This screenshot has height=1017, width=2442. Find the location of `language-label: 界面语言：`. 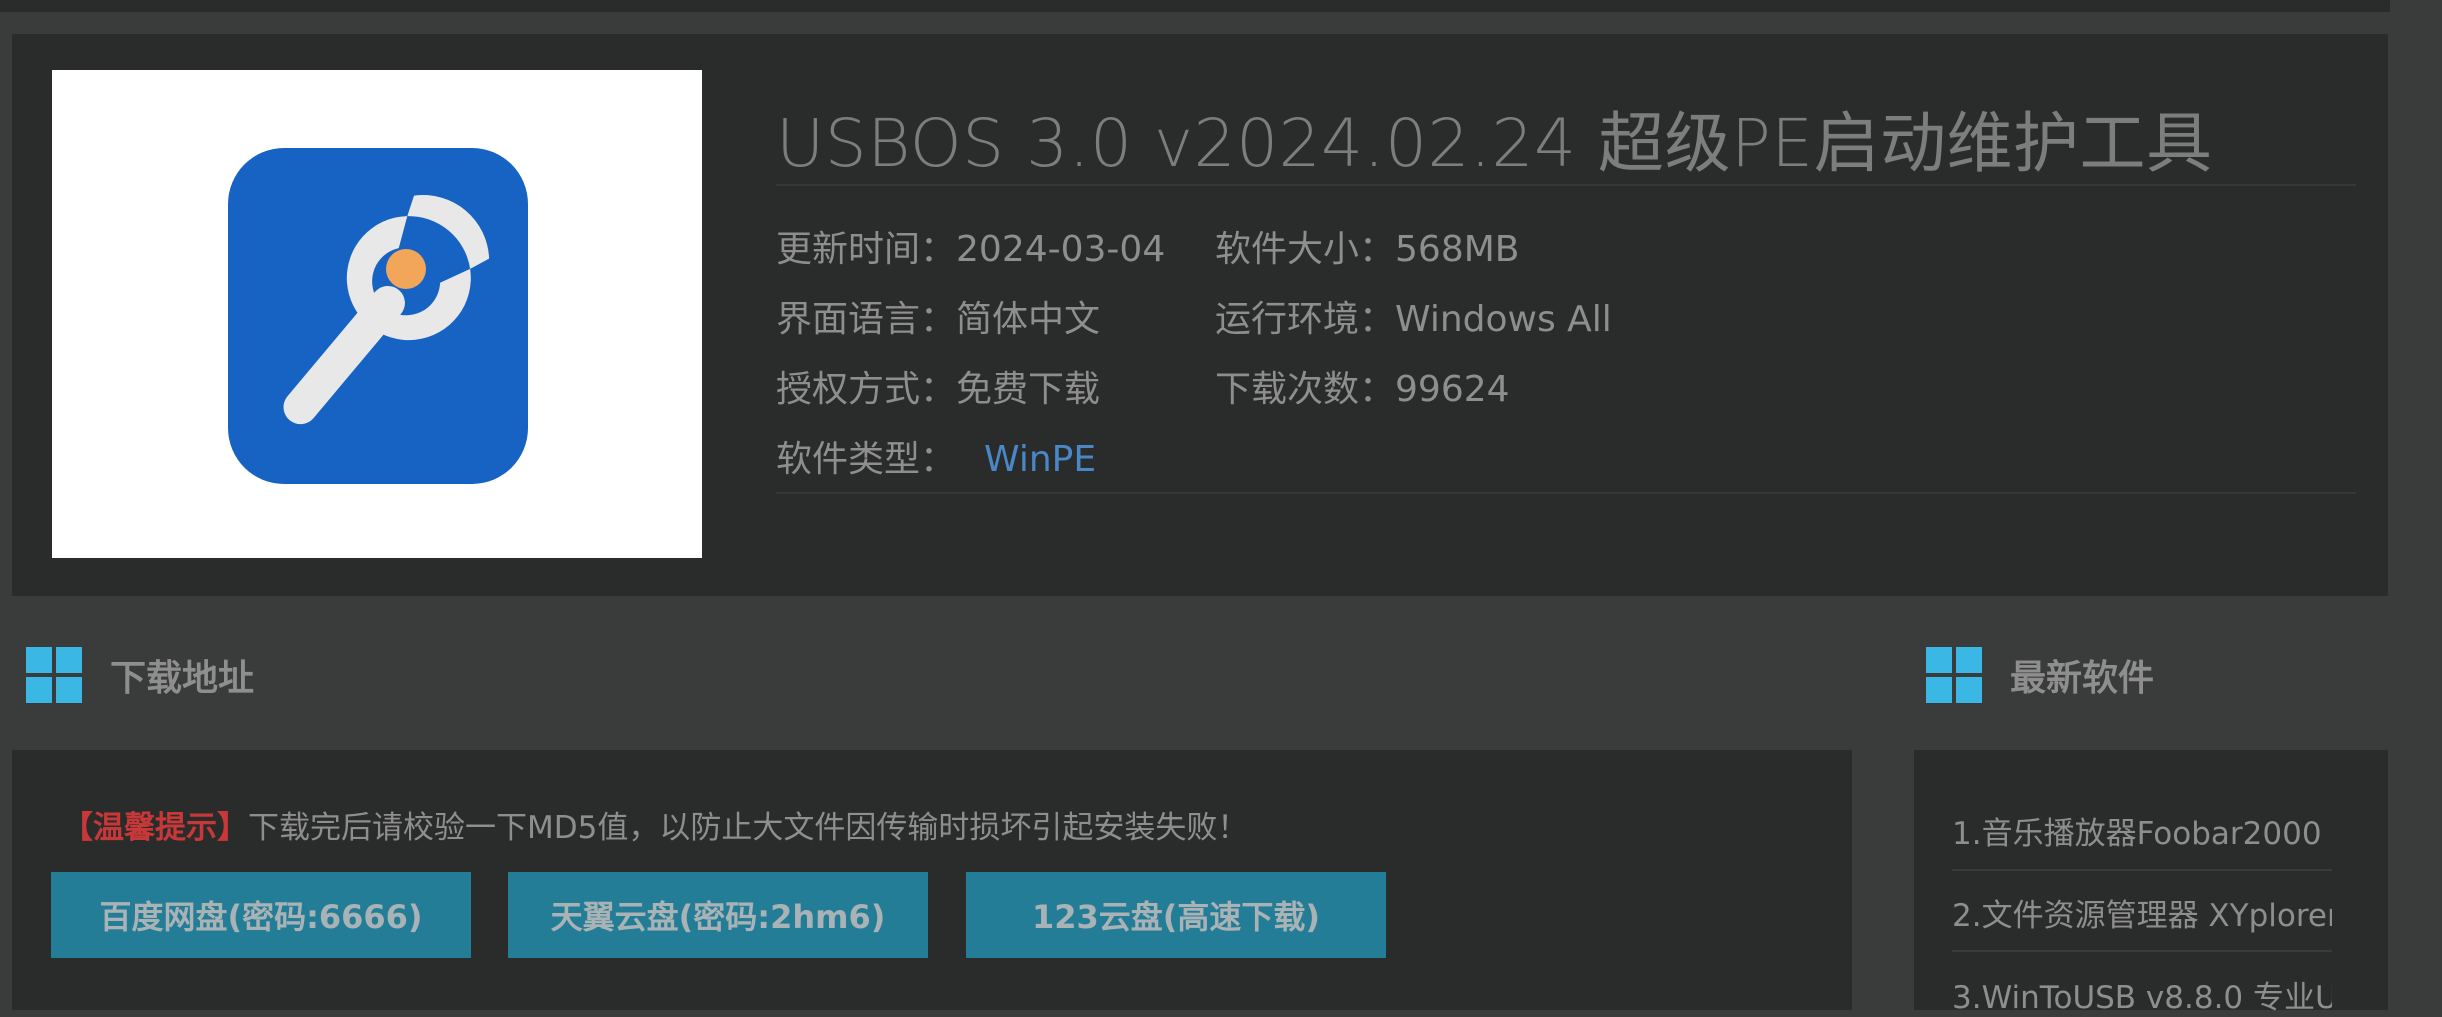

language-label: 界面语言： is located at coordinates (866, 319).